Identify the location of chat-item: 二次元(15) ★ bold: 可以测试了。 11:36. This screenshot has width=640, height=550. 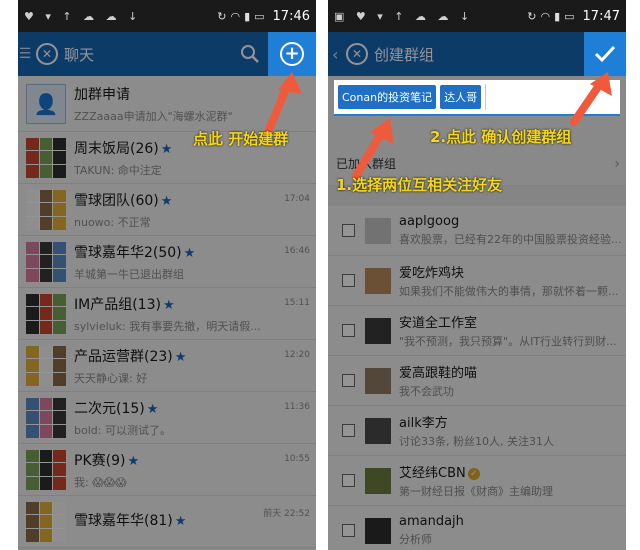
(167, 418).